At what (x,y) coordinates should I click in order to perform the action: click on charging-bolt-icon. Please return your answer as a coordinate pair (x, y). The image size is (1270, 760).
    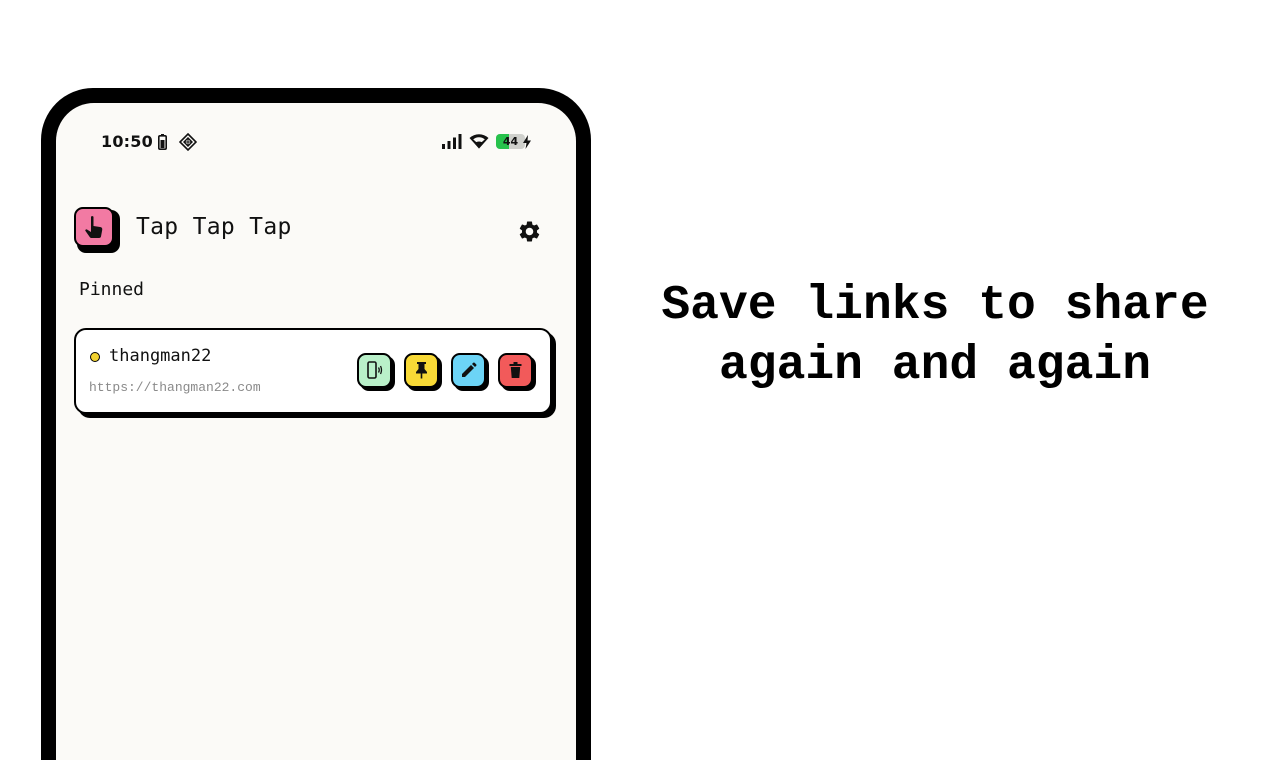
    Looking at the image, I should click on (527, 142).